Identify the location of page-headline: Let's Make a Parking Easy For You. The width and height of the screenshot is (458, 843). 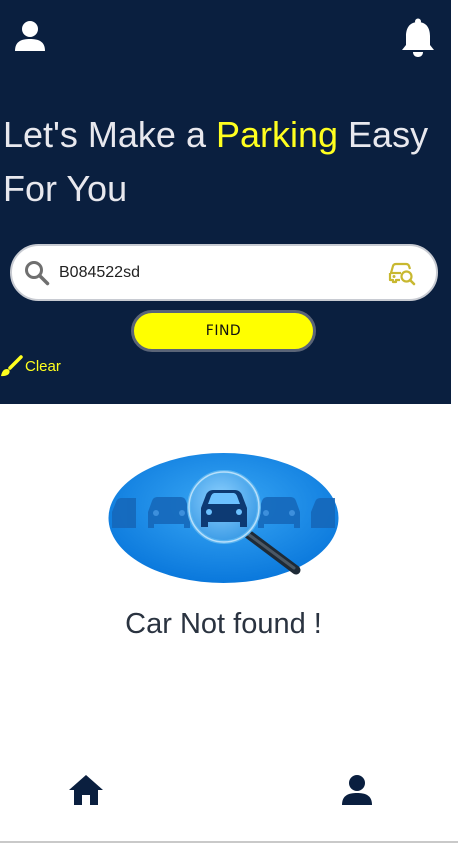
(225, 162).